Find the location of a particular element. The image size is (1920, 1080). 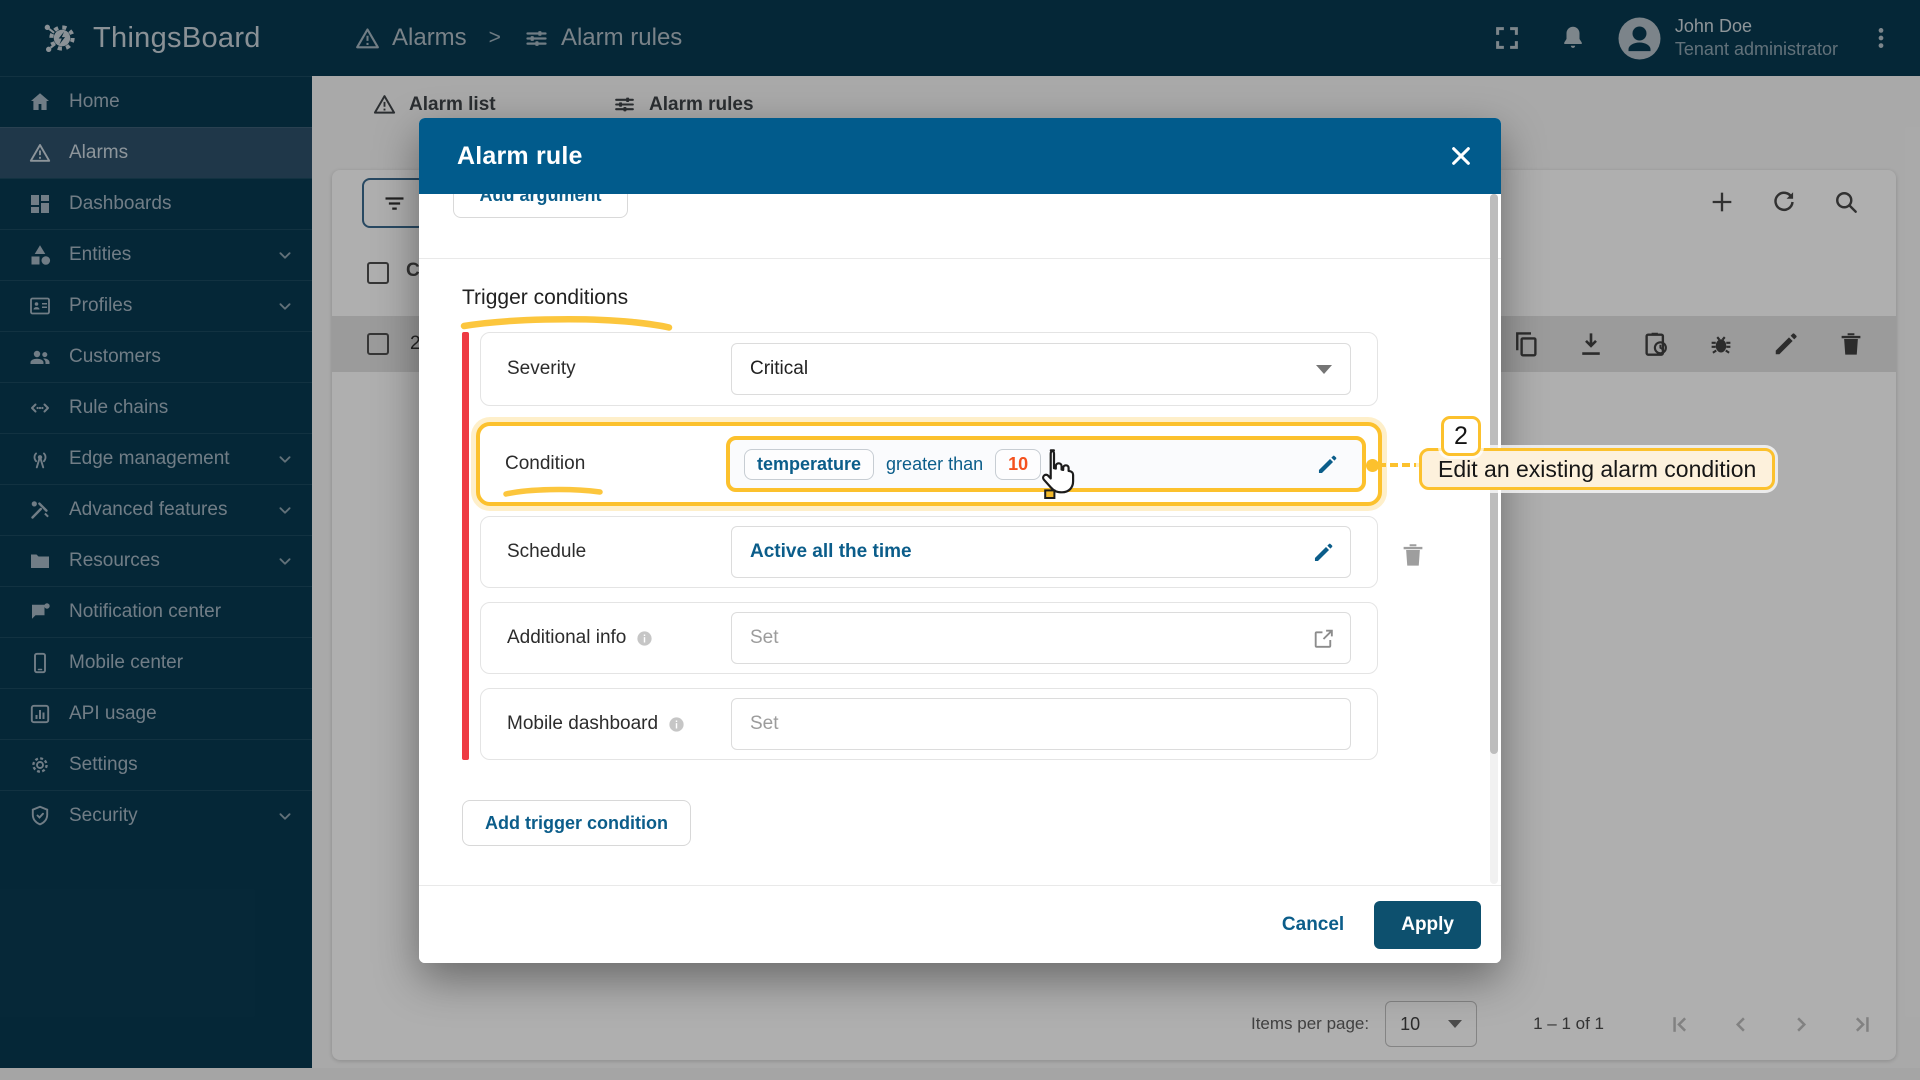

schedule-row: Schedule Active all the time is located at coordinates (929, 552).